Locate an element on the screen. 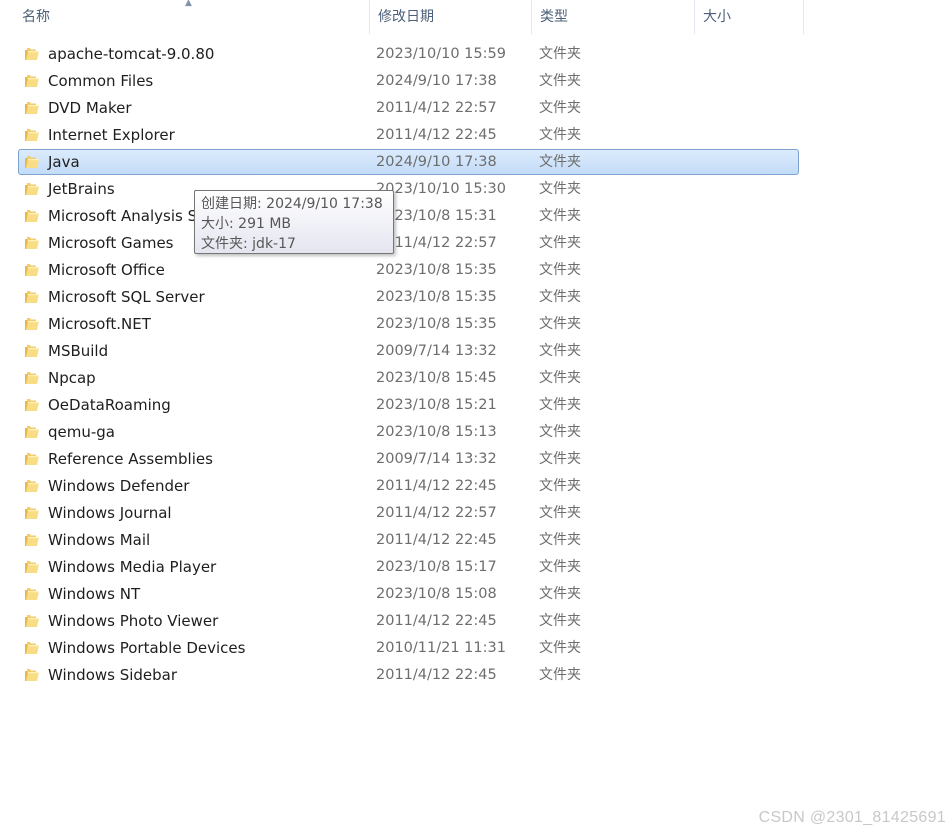 The height and width of the screenshot is (833, 952). column-header-type-label: 类型 is located at coordinates (554, 17).